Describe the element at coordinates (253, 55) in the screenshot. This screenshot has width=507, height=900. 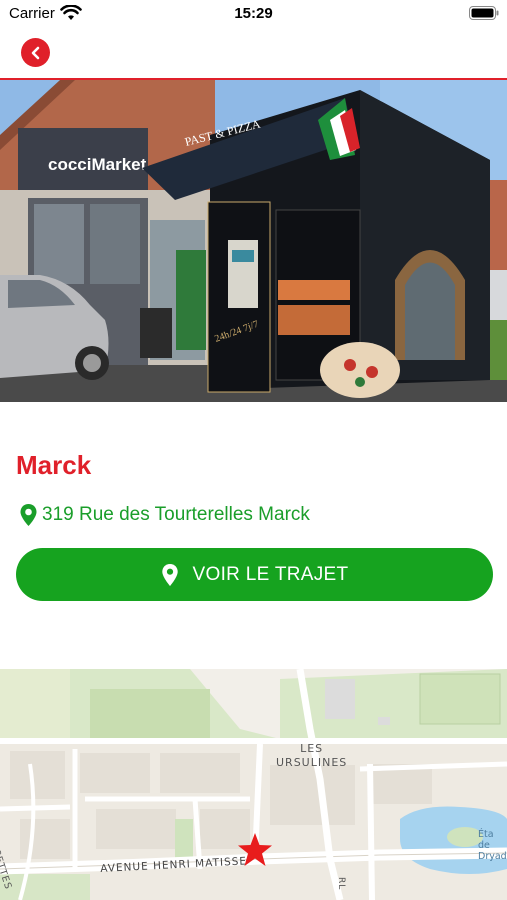
I see `navigation-bar` at that location.